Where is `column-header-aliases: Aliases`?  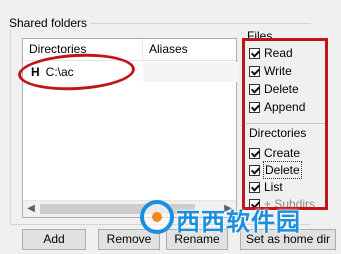
column-header-aliases: Aliases is located at coordinates (190, 49).